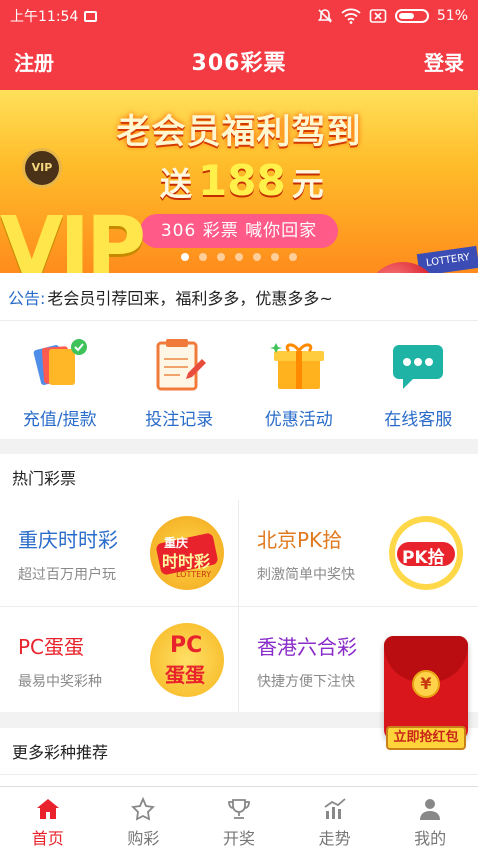 The image size is (478, 850). I want to click on alarm-off-icon, so click(324, 16).